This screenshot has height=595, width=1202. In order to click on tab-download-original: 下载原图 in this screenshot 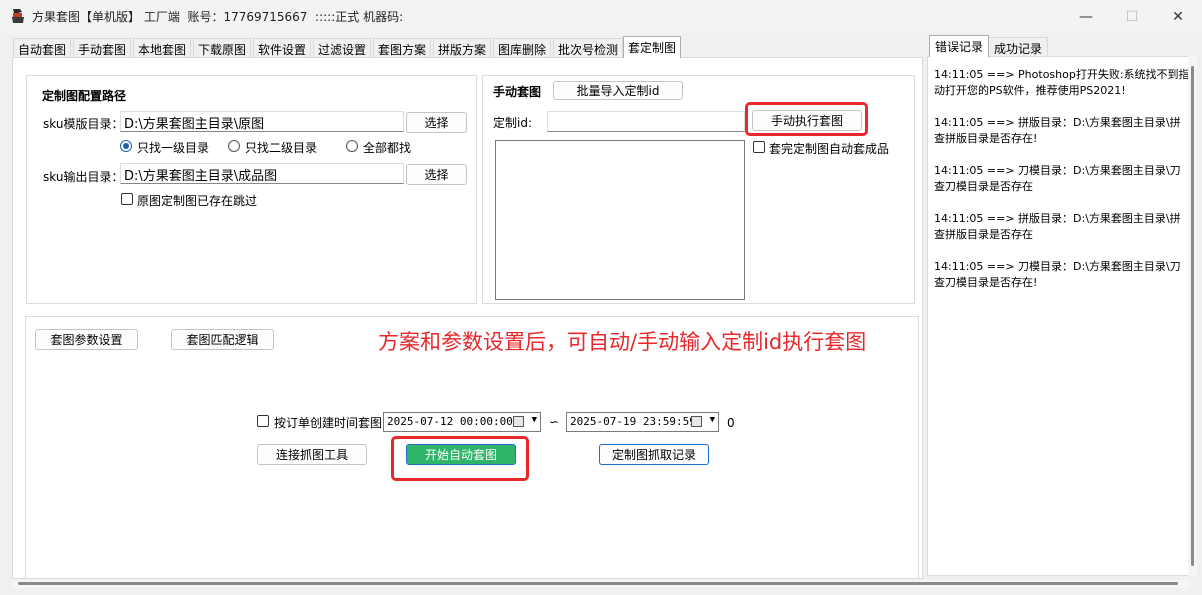, I will do `click(222, 48)`.